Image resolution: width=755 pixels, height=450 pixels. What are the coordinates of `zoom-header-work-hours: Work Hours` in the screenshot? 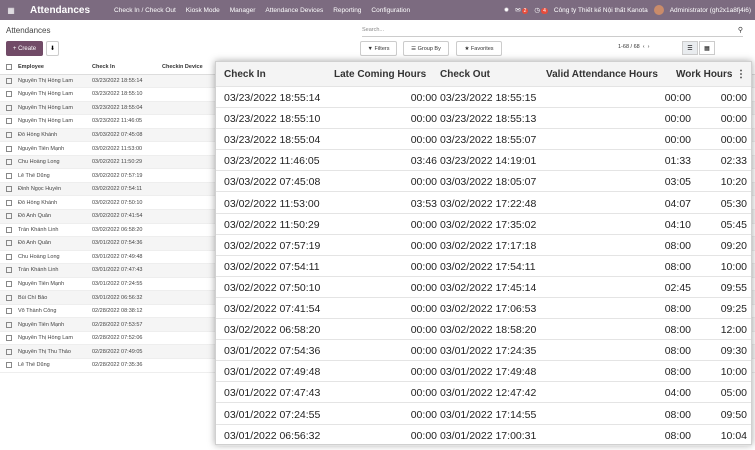 It's located at (704, 74).